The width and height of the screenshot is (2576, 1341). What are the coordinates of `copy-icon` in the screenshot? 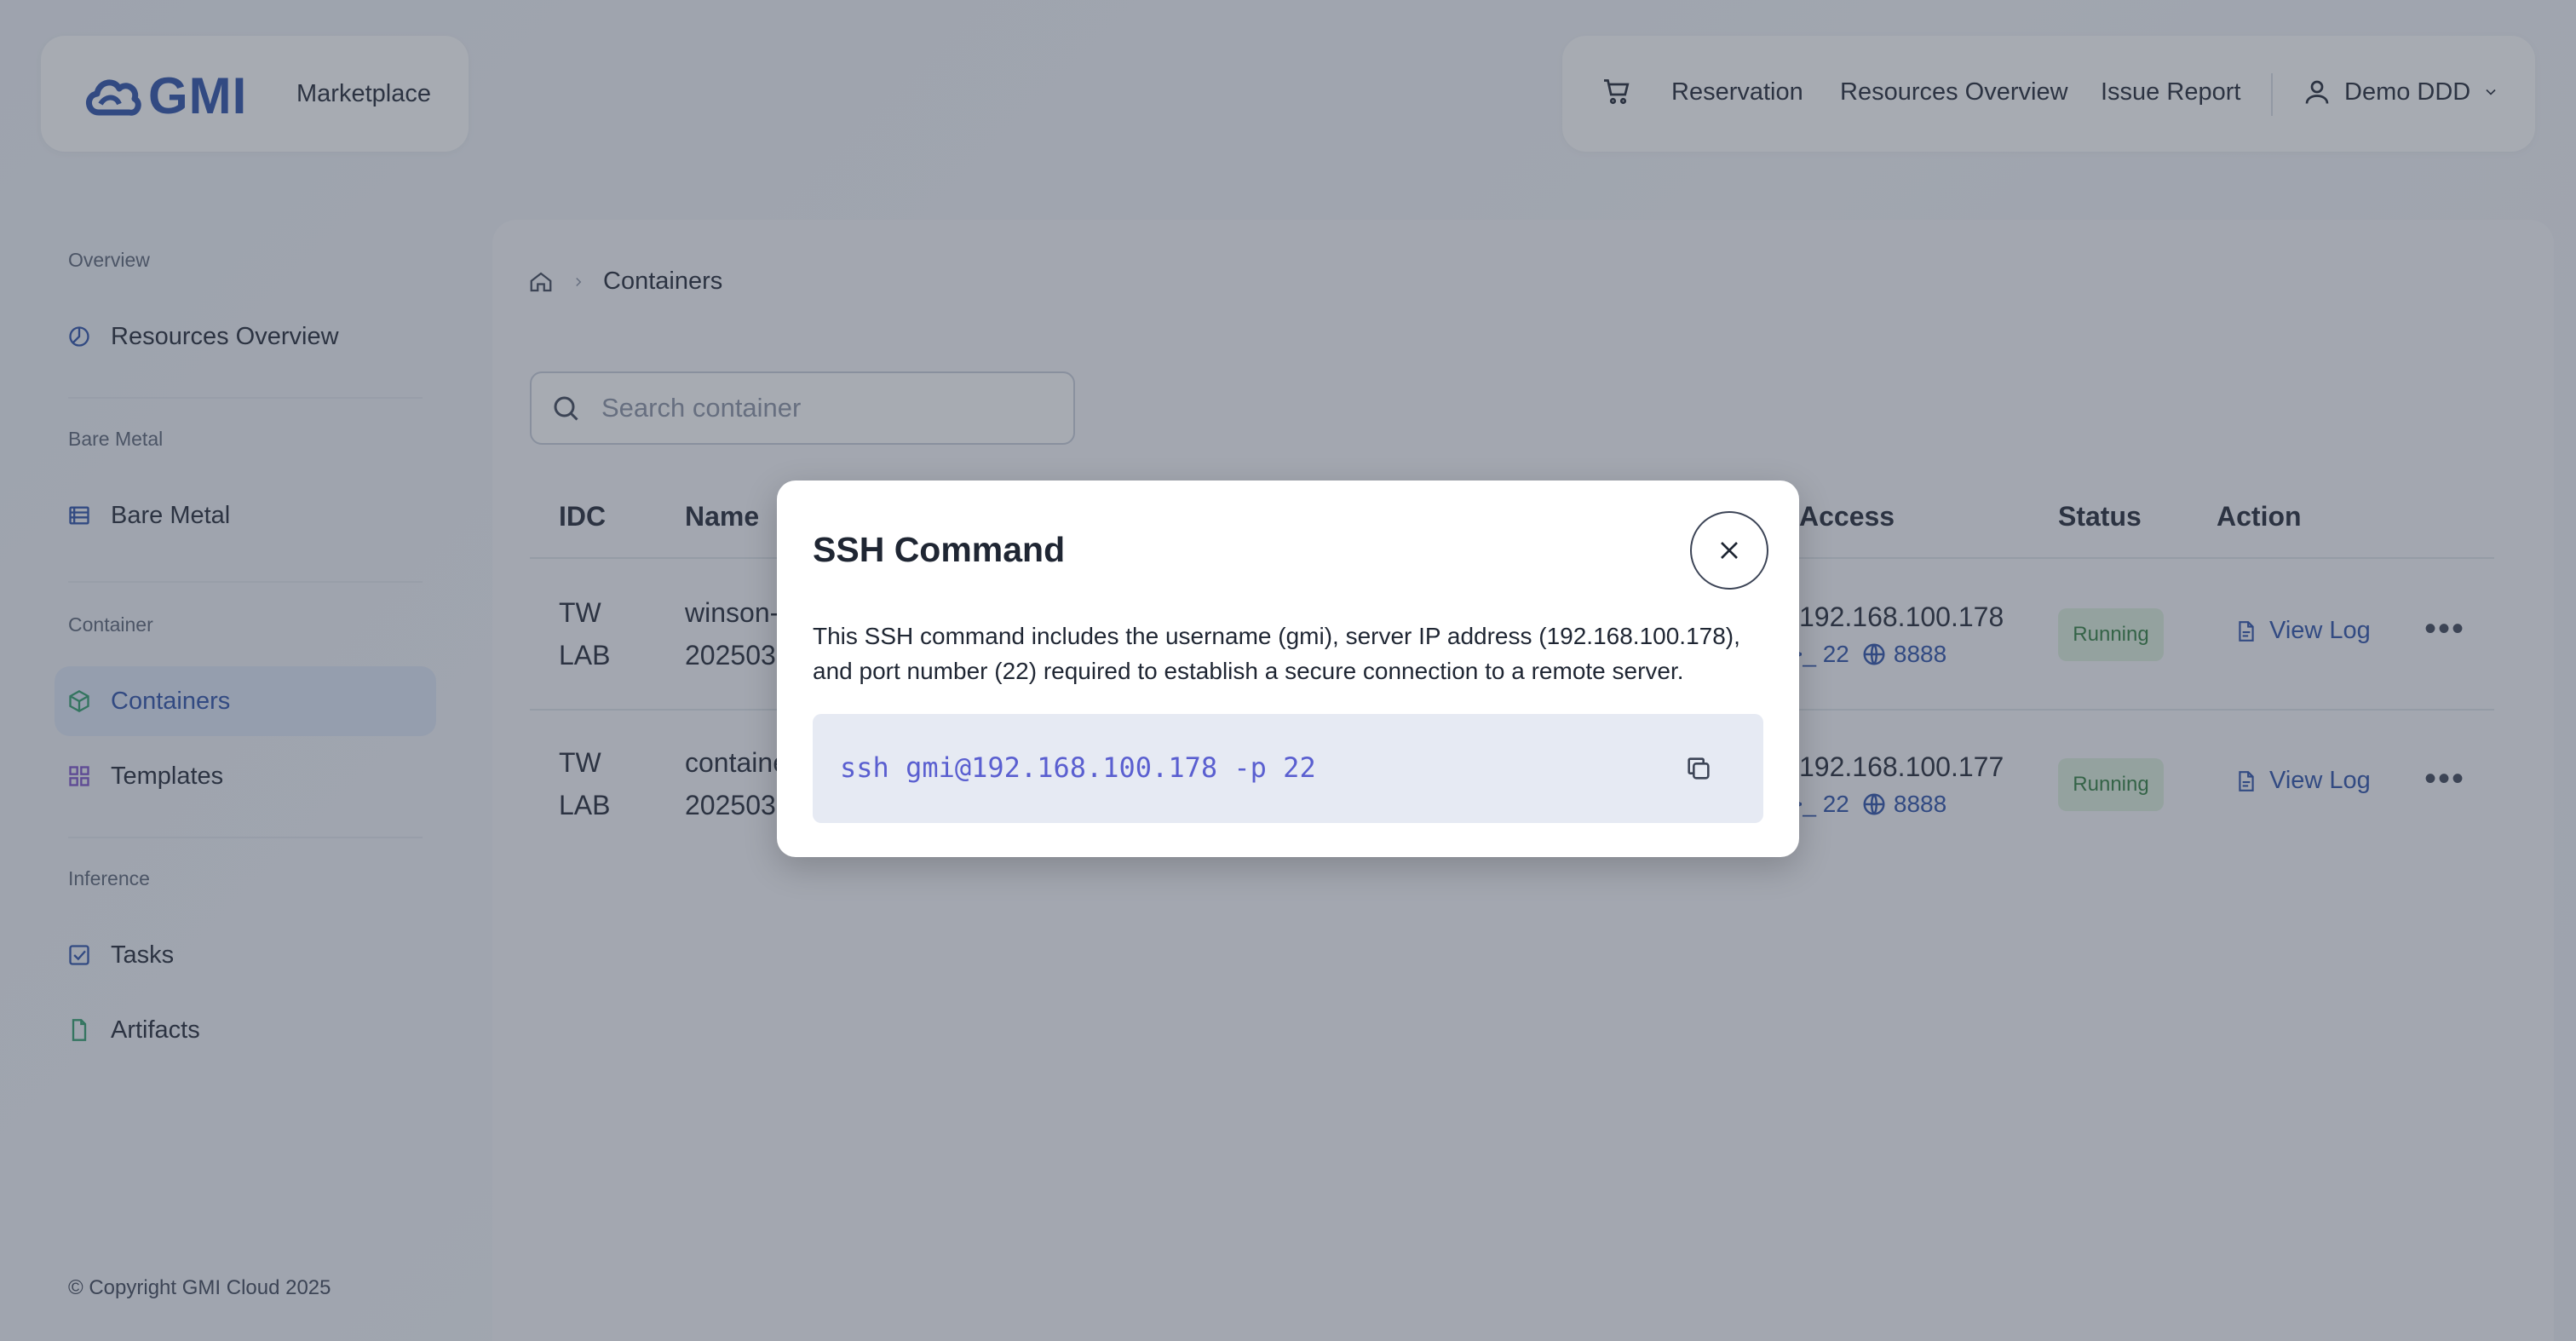 It's located at (1699, 769).